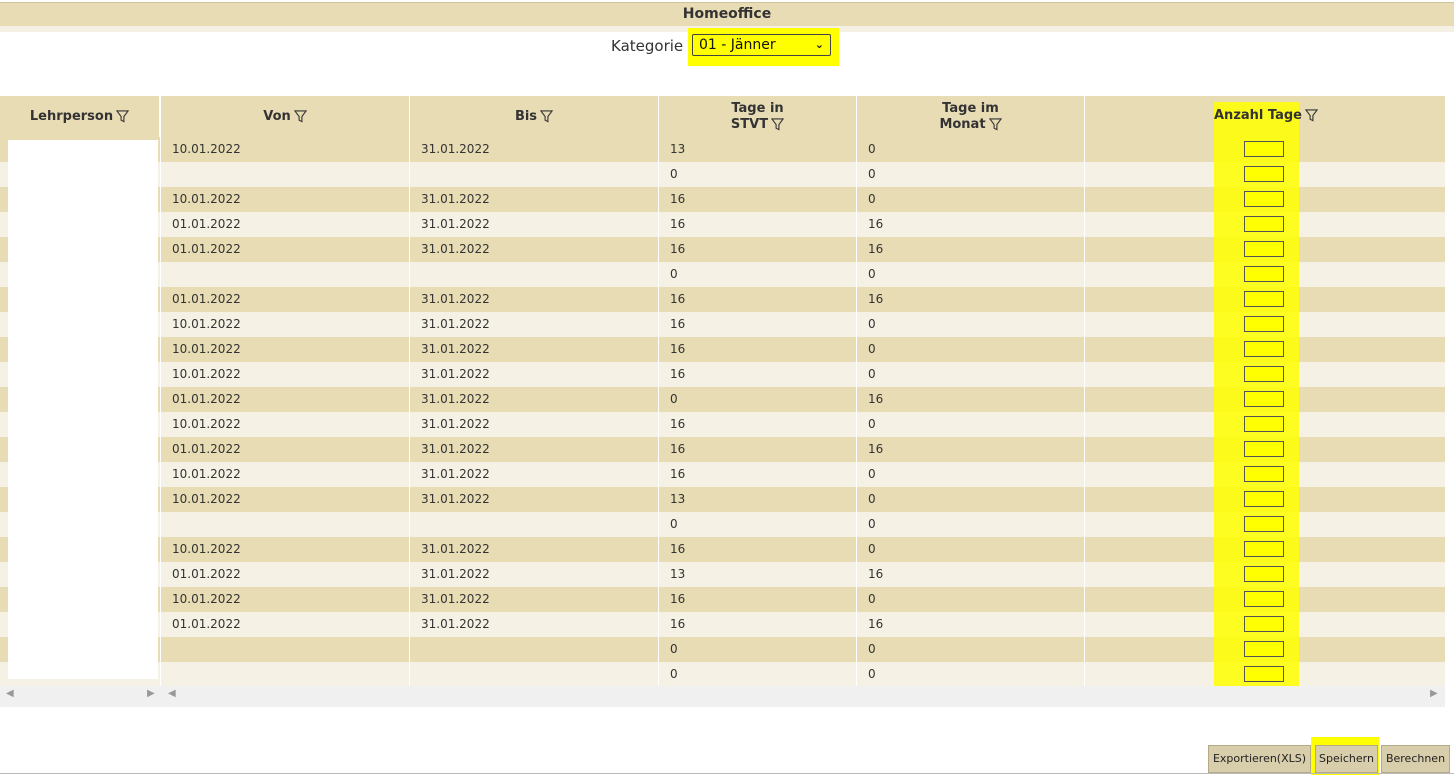  I want to click on column-header-tage-stvt: Tage in STVT, so click(758, 116).